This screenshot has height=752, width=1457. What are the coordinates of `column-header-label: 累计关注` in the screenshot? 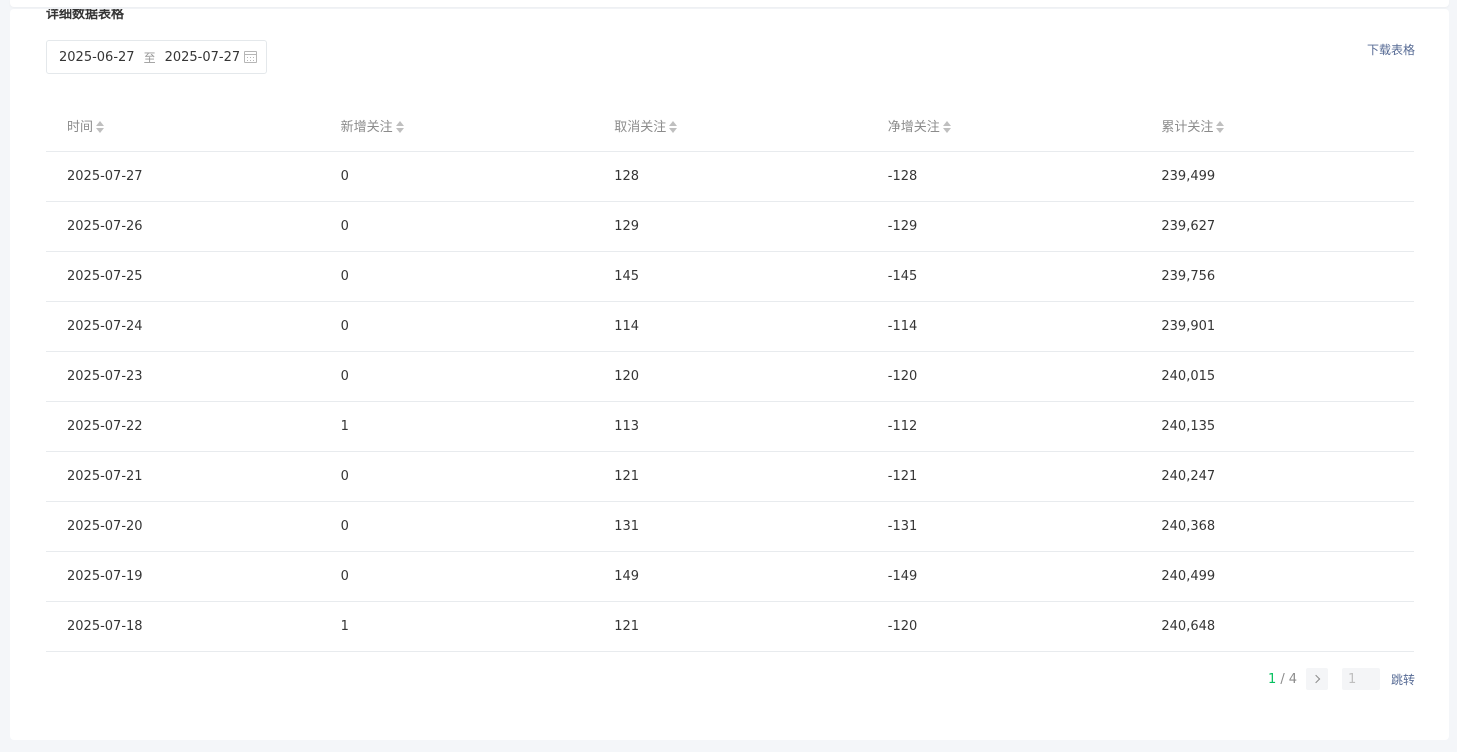 It's located at (1187, 128).